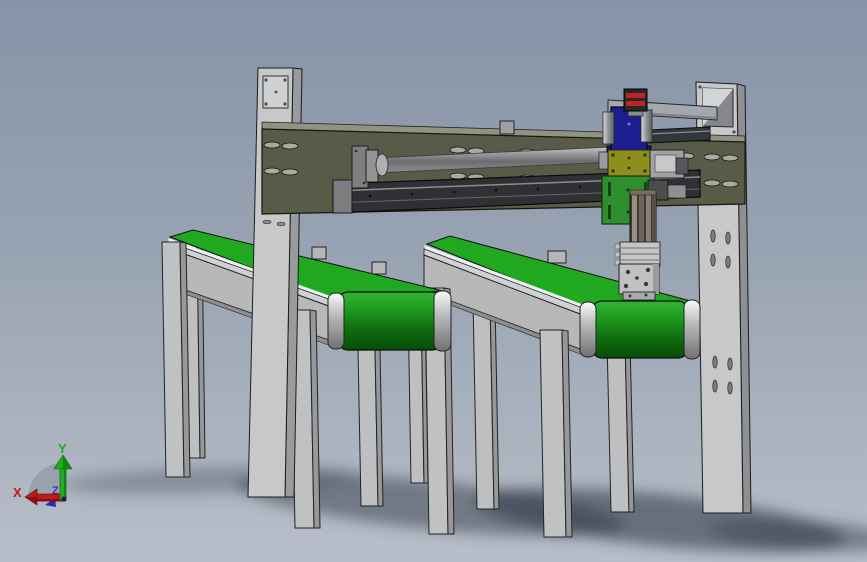 The height and width of the screenshot is (562, 867). I want to click on shaft-hub, so click(382, 165).